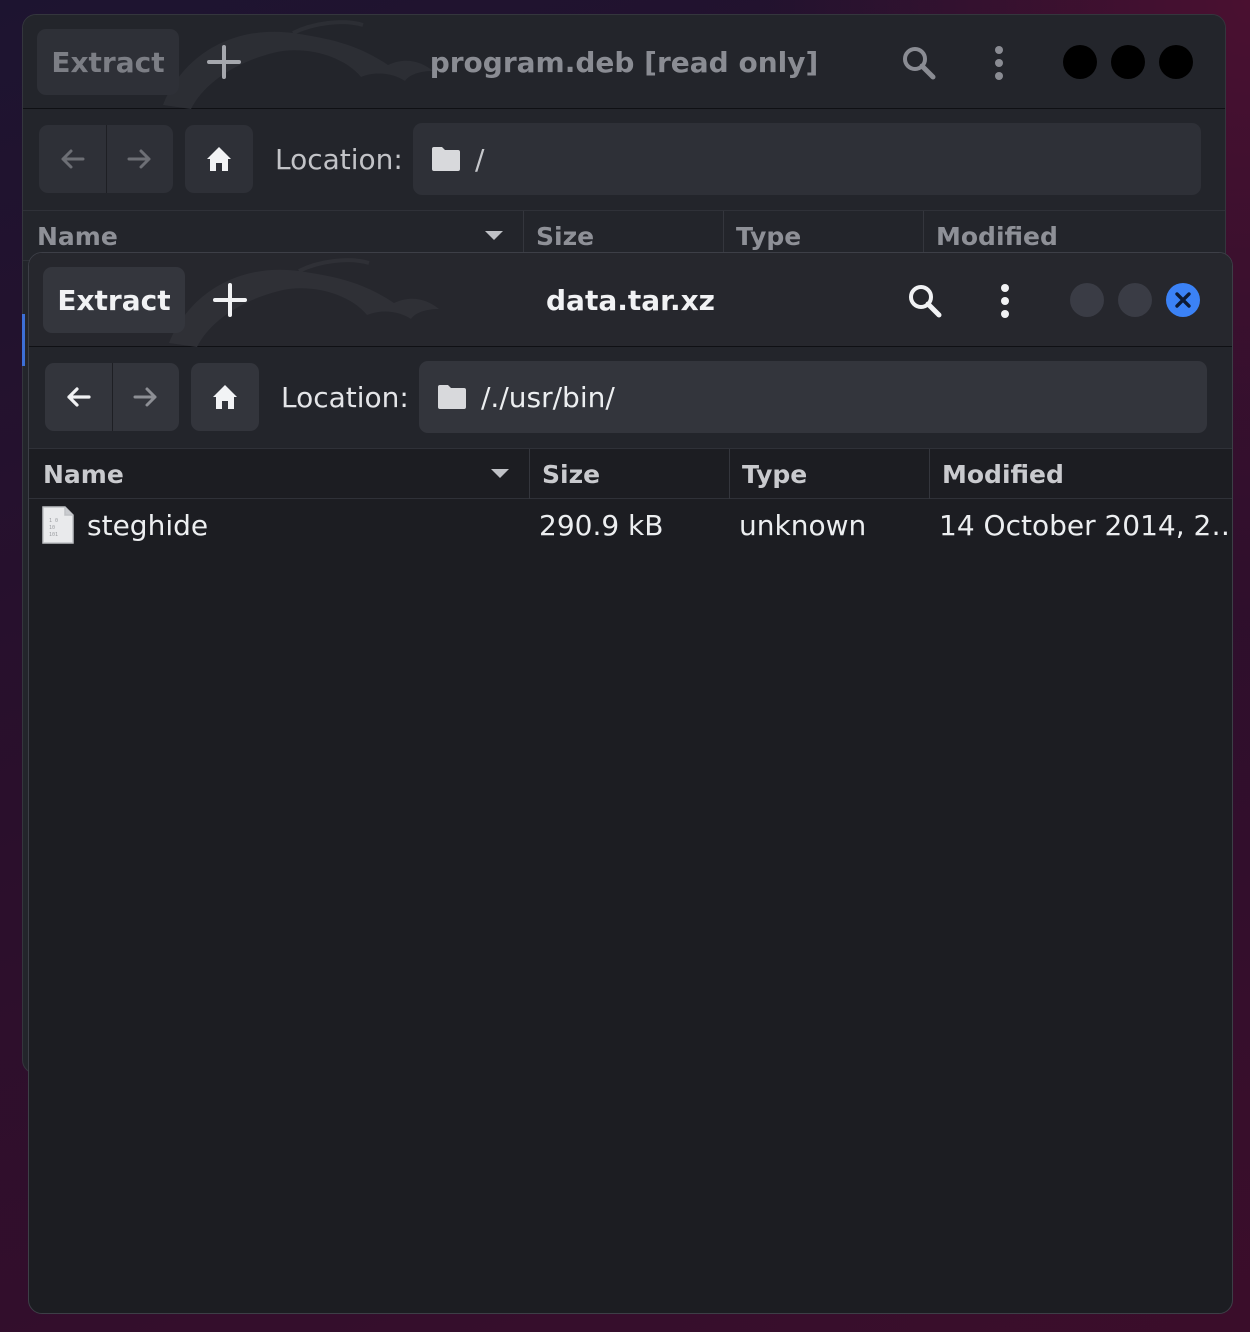 This screenshot has height=1332, width=1250. I want to click on file-icon: 1 0 10 101, so click(58, 525).